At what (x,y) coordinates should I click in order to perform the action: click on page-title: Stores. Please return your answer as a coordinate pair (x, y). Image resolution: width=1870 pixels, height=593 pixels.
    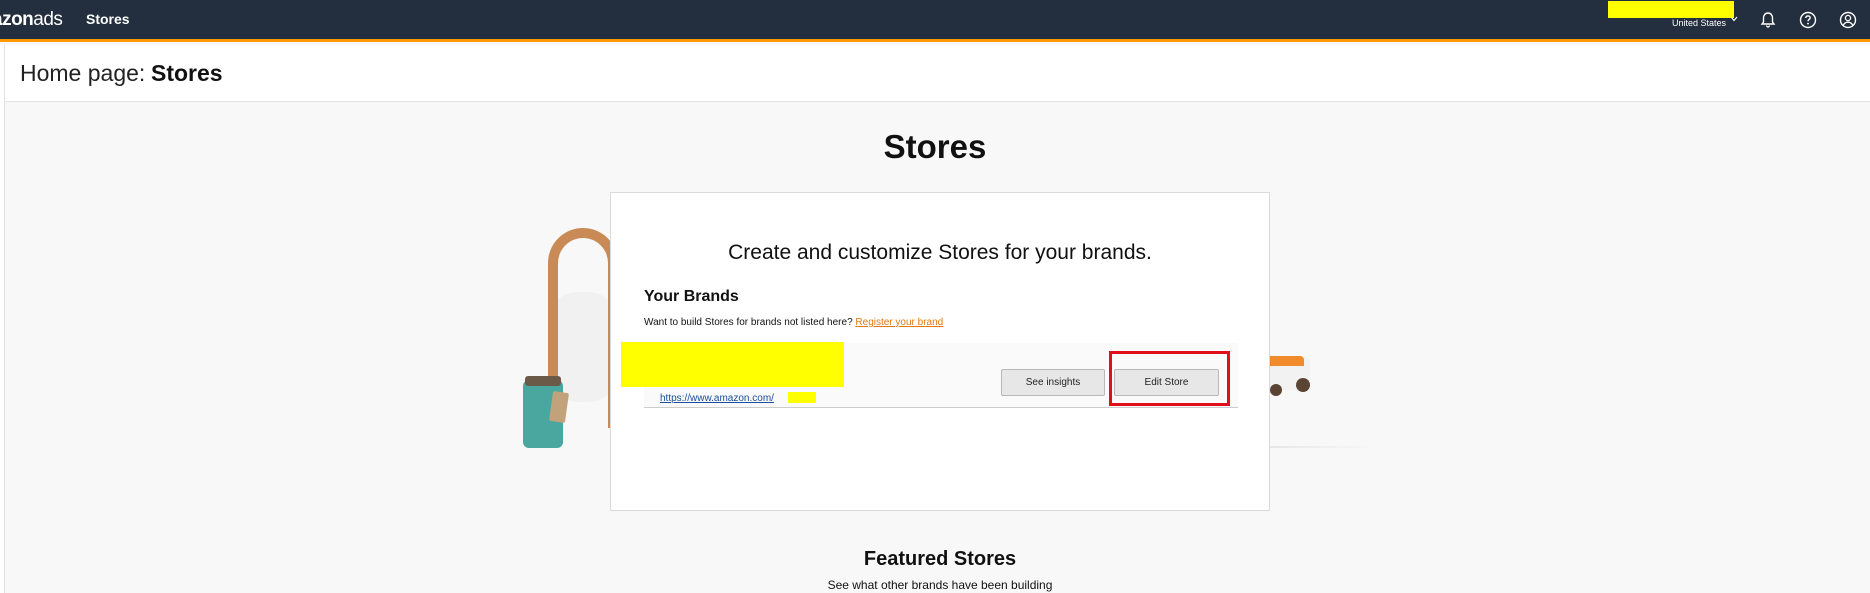
    Looking at the image, I should click on (187, 73).